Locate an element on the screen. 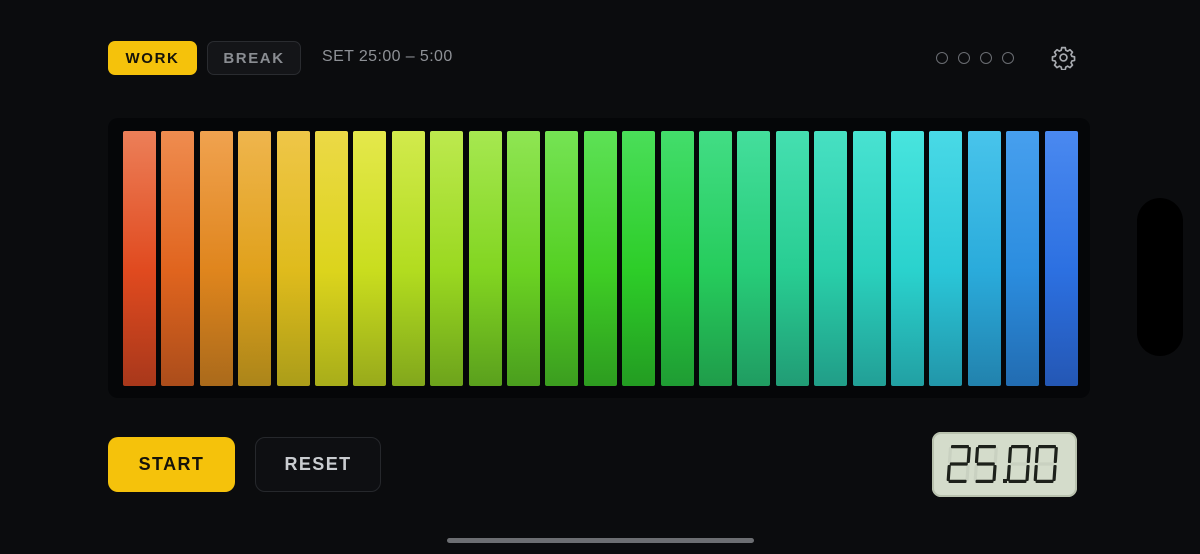 The height and width of the screenshot is (554, 1200). start-button: START is located at coordinates (171, 464).